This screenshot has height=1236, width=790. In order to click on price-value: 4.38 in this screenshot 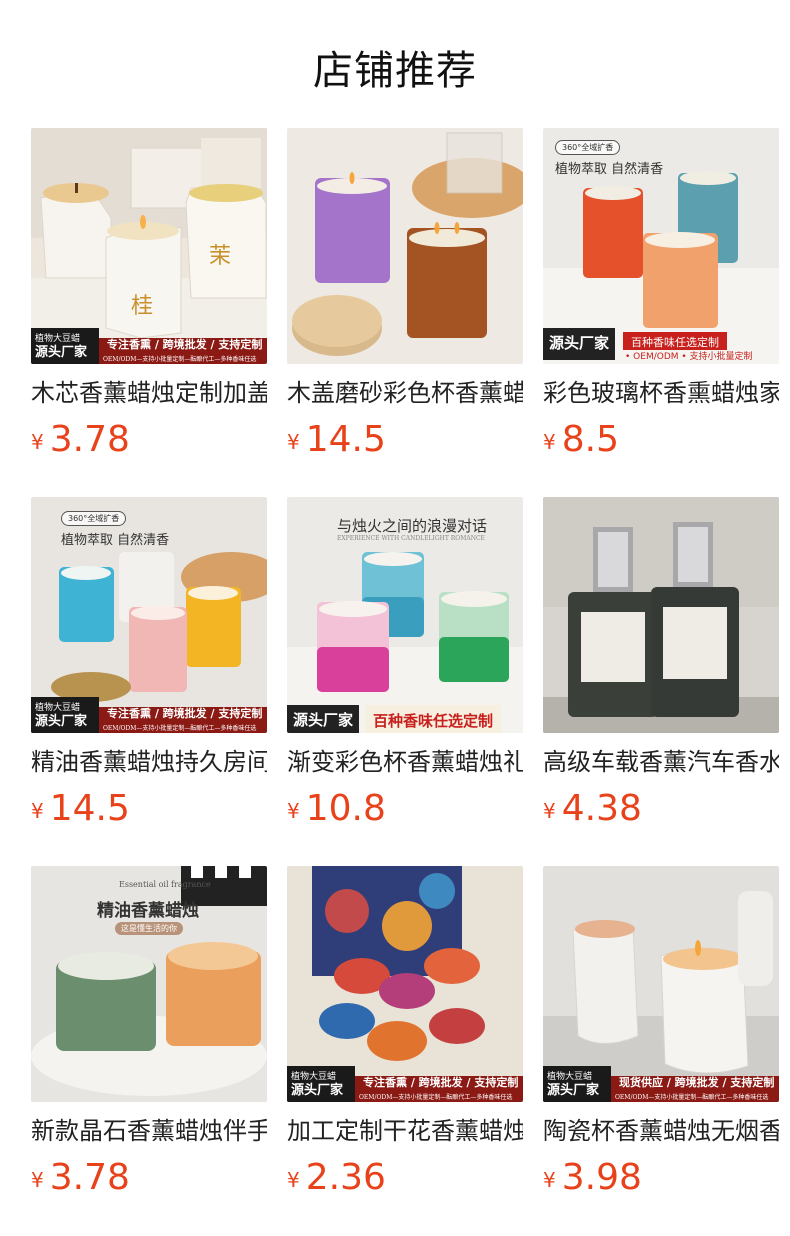, I will do `click(601, 808)`.